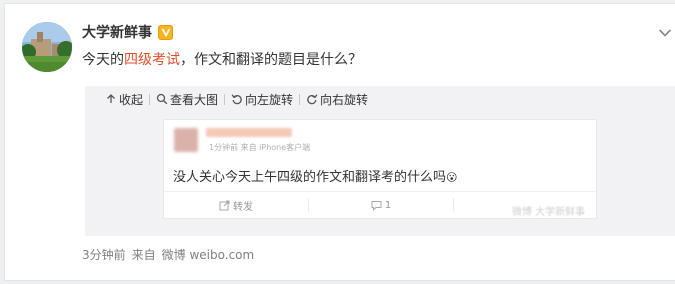 Image resolution: width=675 pixels, height=284 pixels. I want to click on screenshot-user-name-blurred, so click(249, 132).